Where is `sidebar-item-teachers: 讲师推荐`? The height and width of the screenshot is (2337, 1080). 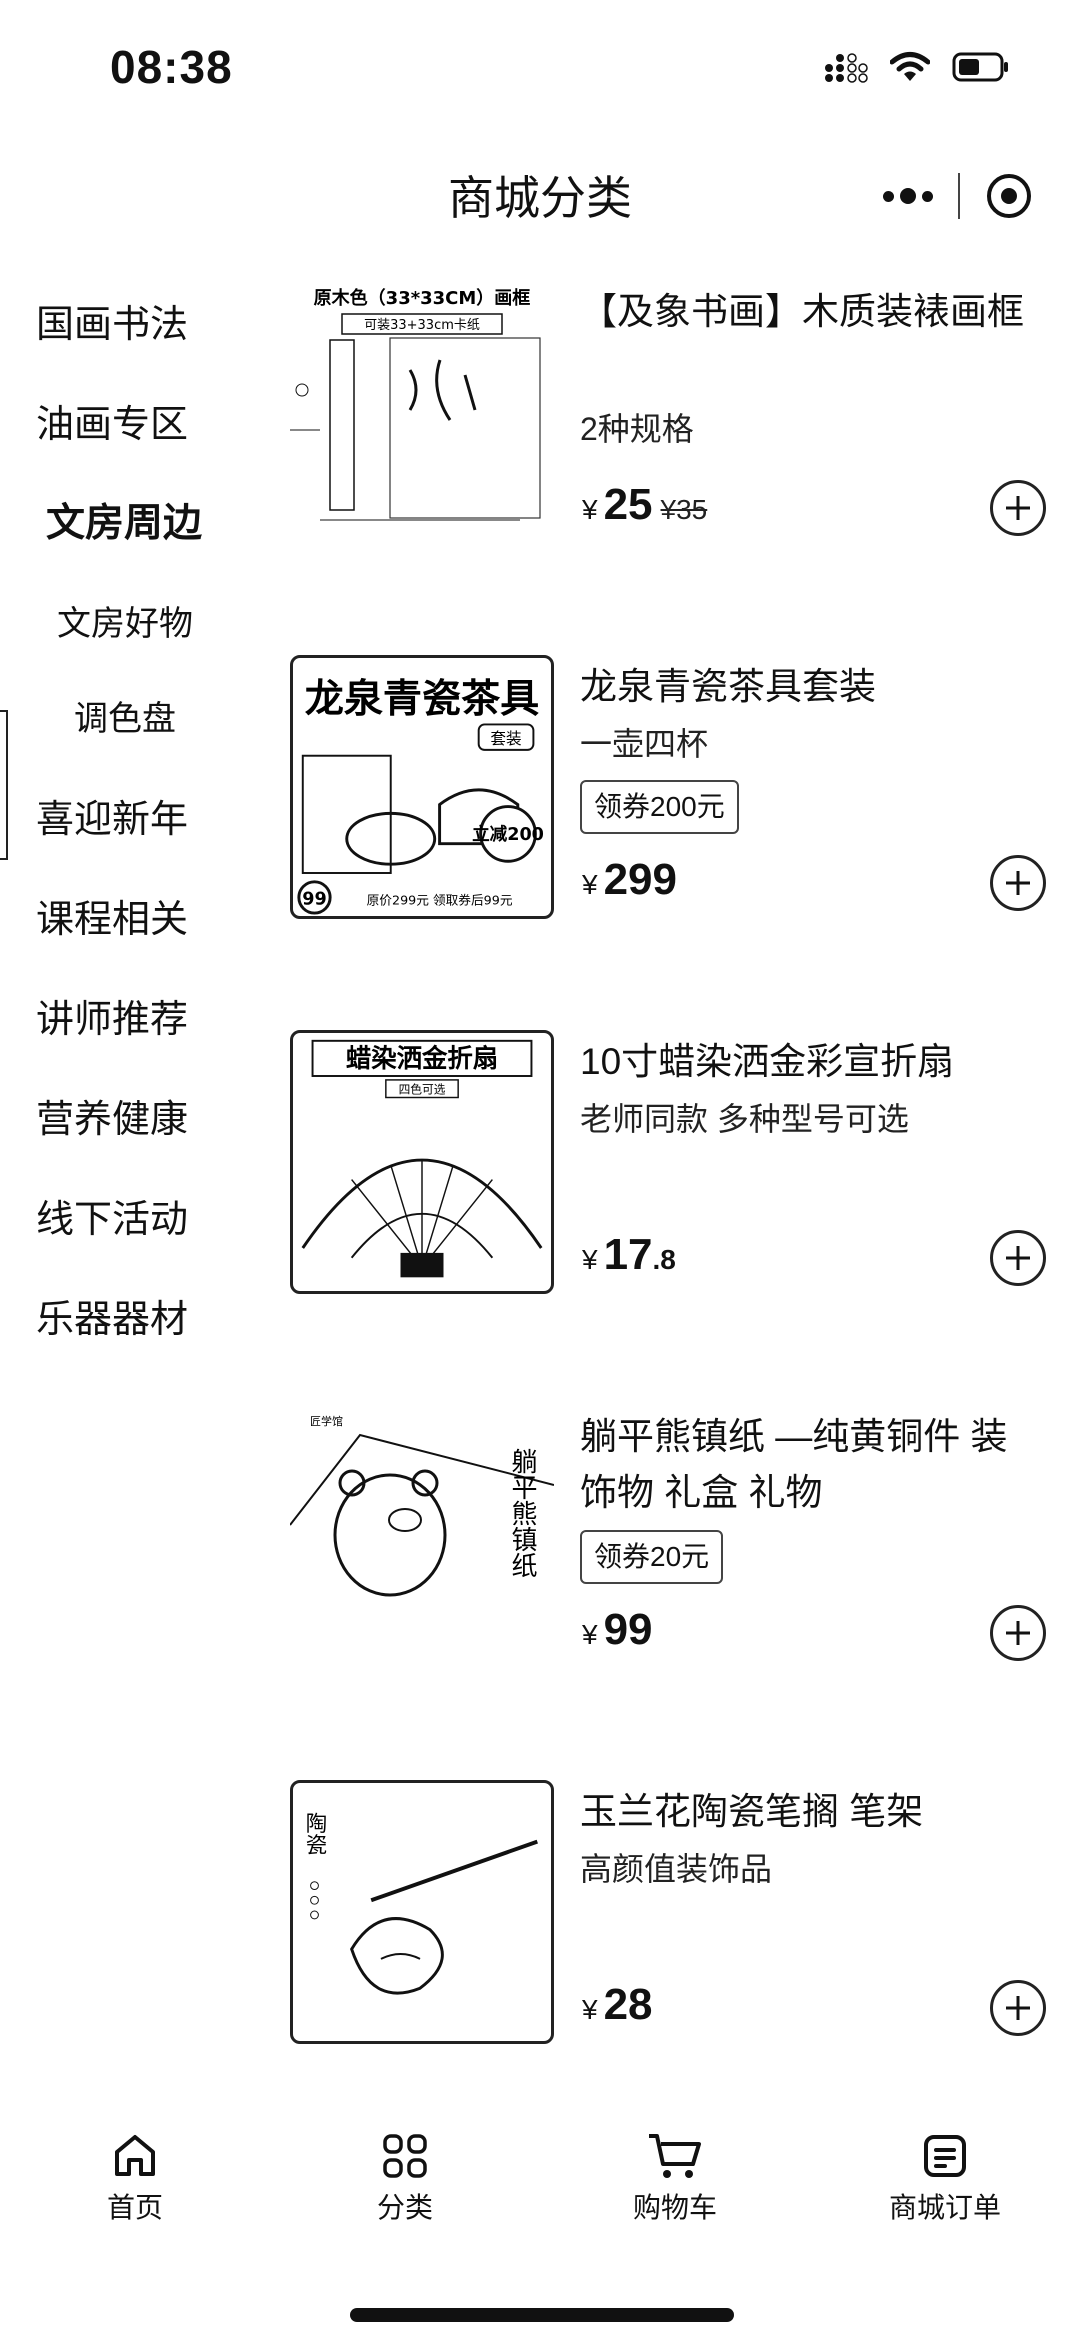
sidebar-item-teachers: 讲师推荐 is located at coordinates (120, 1015).